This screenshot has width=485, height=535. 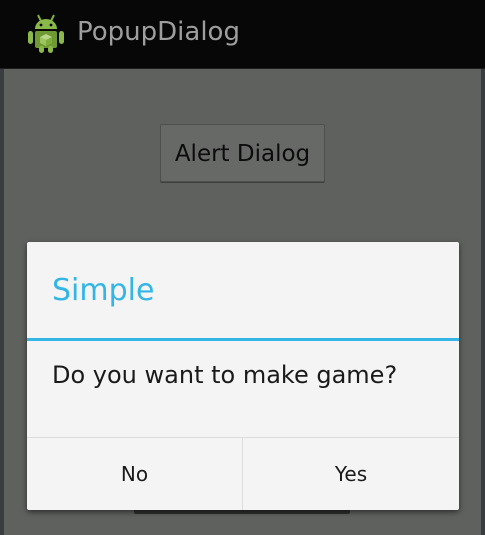 I want to click on dialog-title-divider, so click(x=243, y=339).